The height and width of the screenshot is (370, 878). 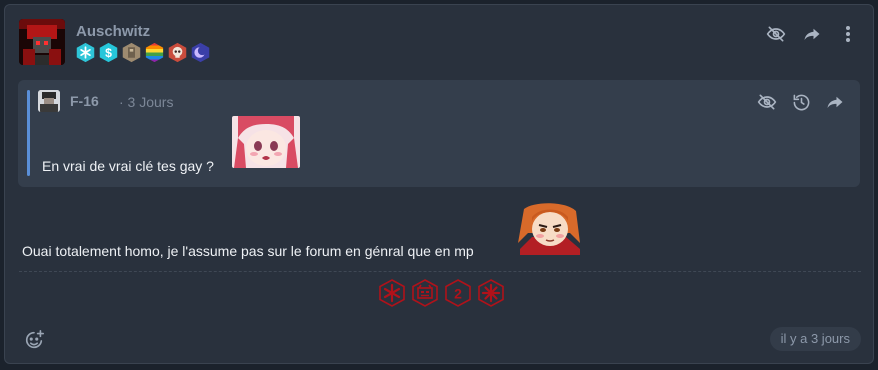 What do you see at coordinates (131, 52) in the screenshot?
I see `stone-badge` at bounding box center [131, 52].